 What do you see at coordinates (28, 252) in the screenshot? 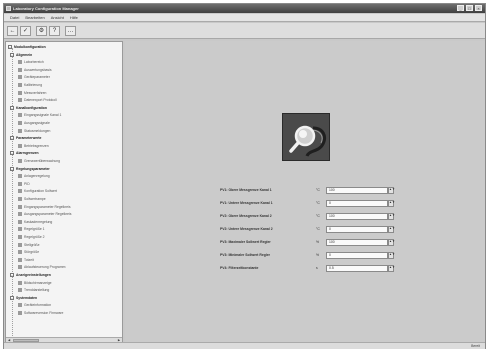
I see `tree-item: Störgröße` at bounding box center [28, 252].